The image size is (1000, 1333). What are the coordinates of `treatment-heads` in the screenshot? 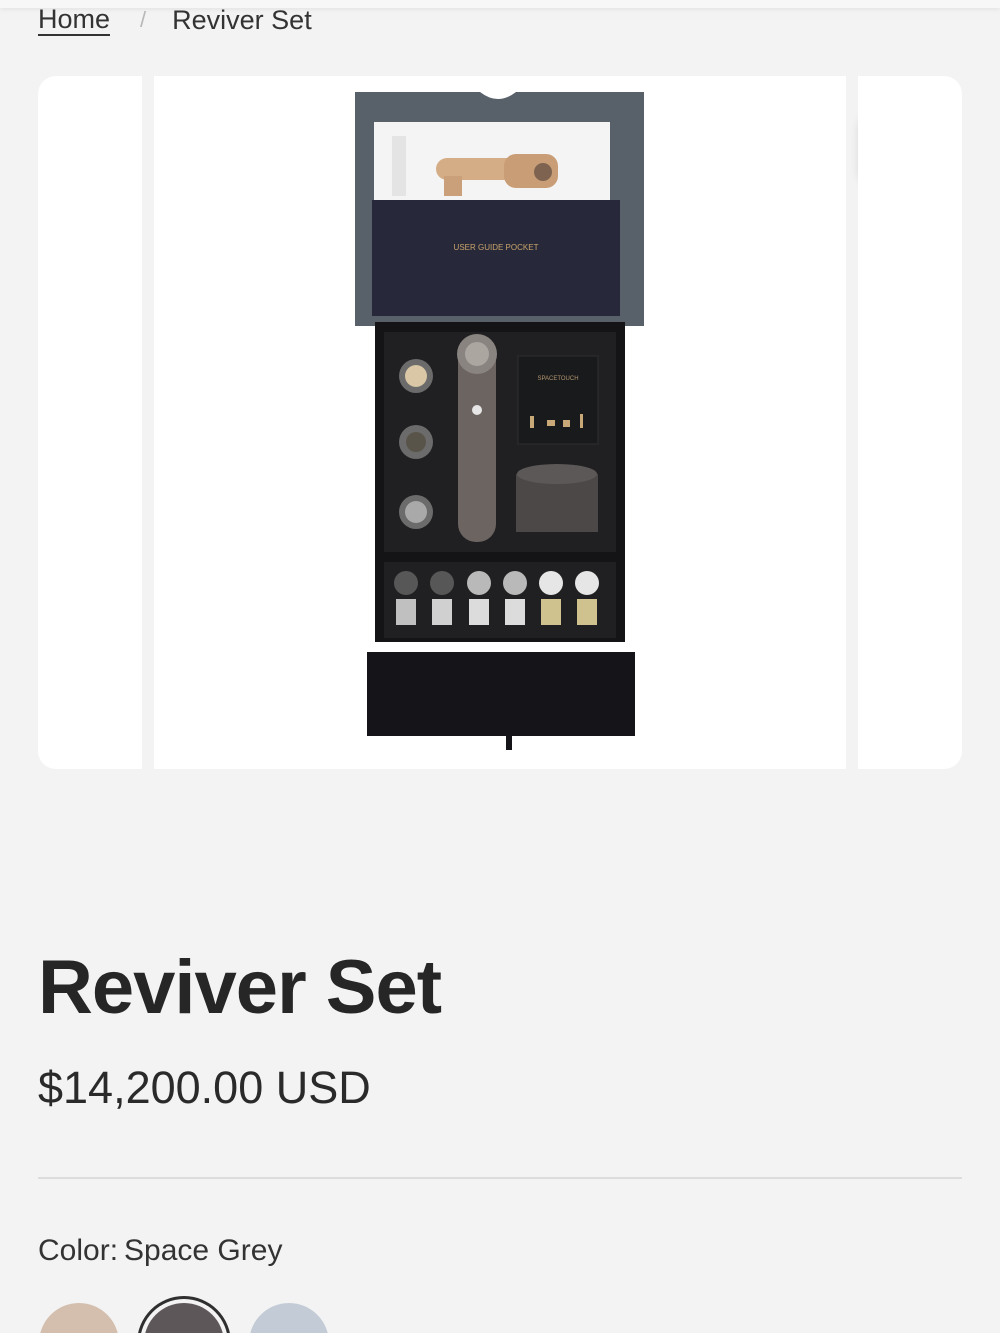 It's located at (416, 444).